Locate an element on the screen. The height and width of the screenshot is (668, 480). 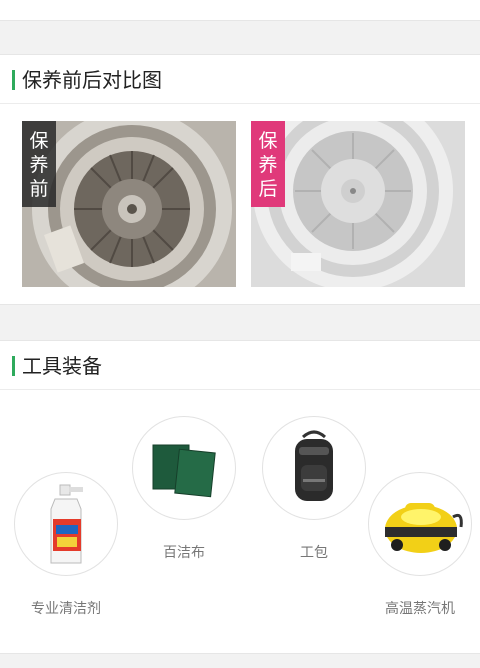
tool-backpack-icon is located at coordinates (314, 468).